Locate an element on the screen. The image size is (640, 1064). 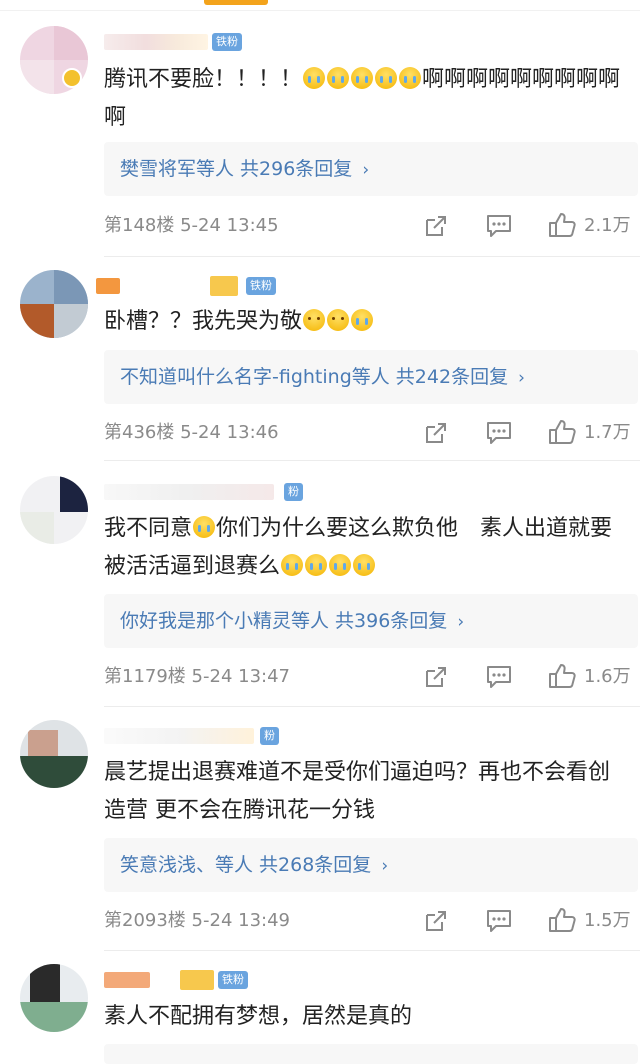
smile-emoji-icon is located at coordinates (314, 320).